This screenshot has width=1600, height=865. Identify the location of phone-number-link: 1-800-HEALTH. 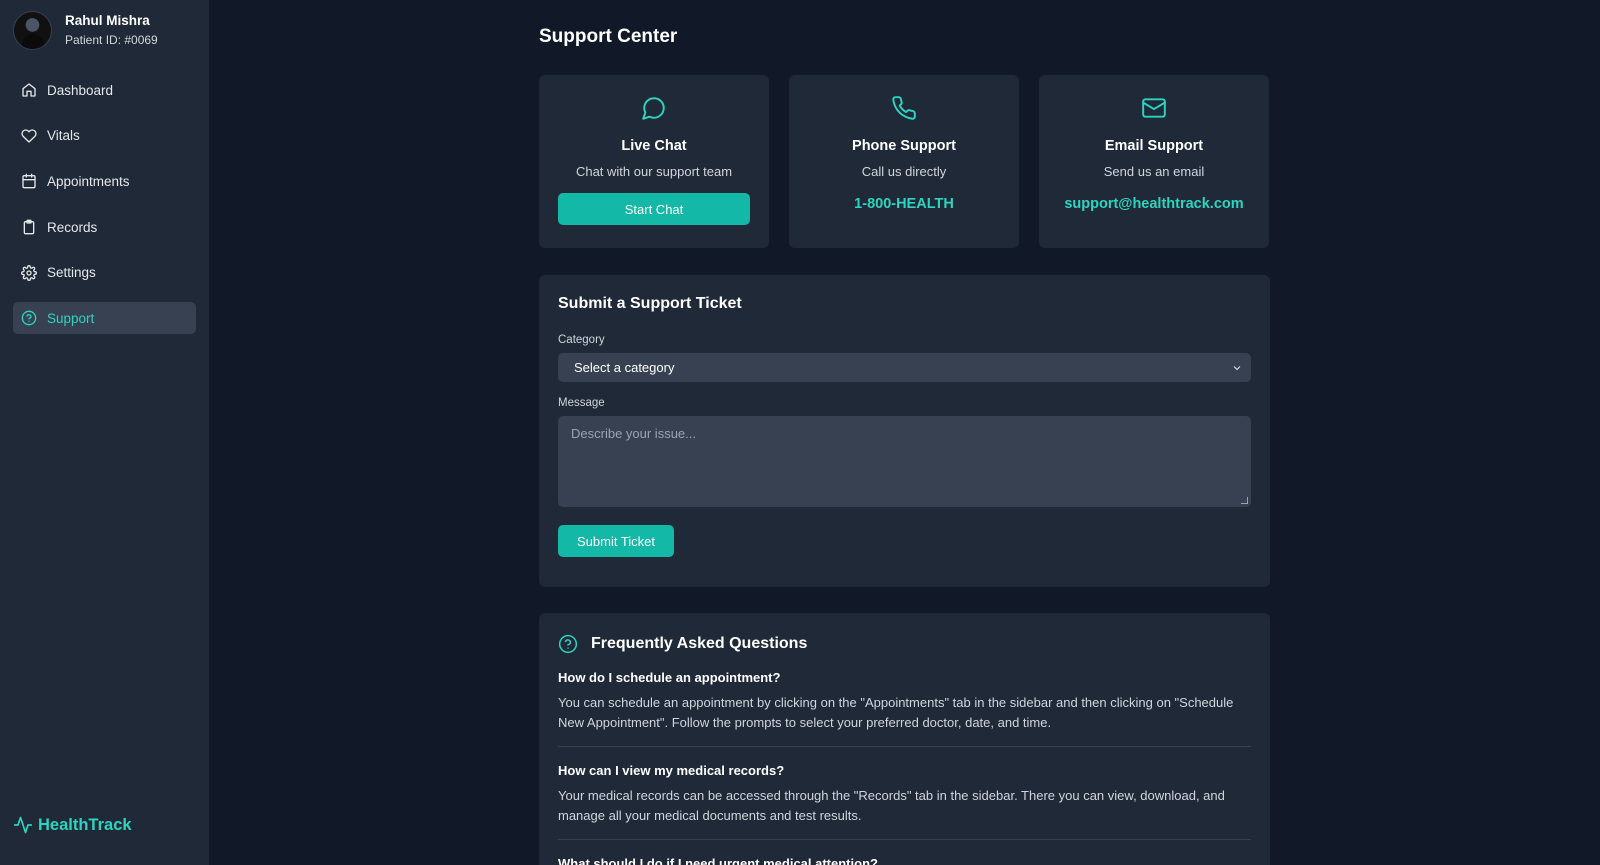
(904, 204).